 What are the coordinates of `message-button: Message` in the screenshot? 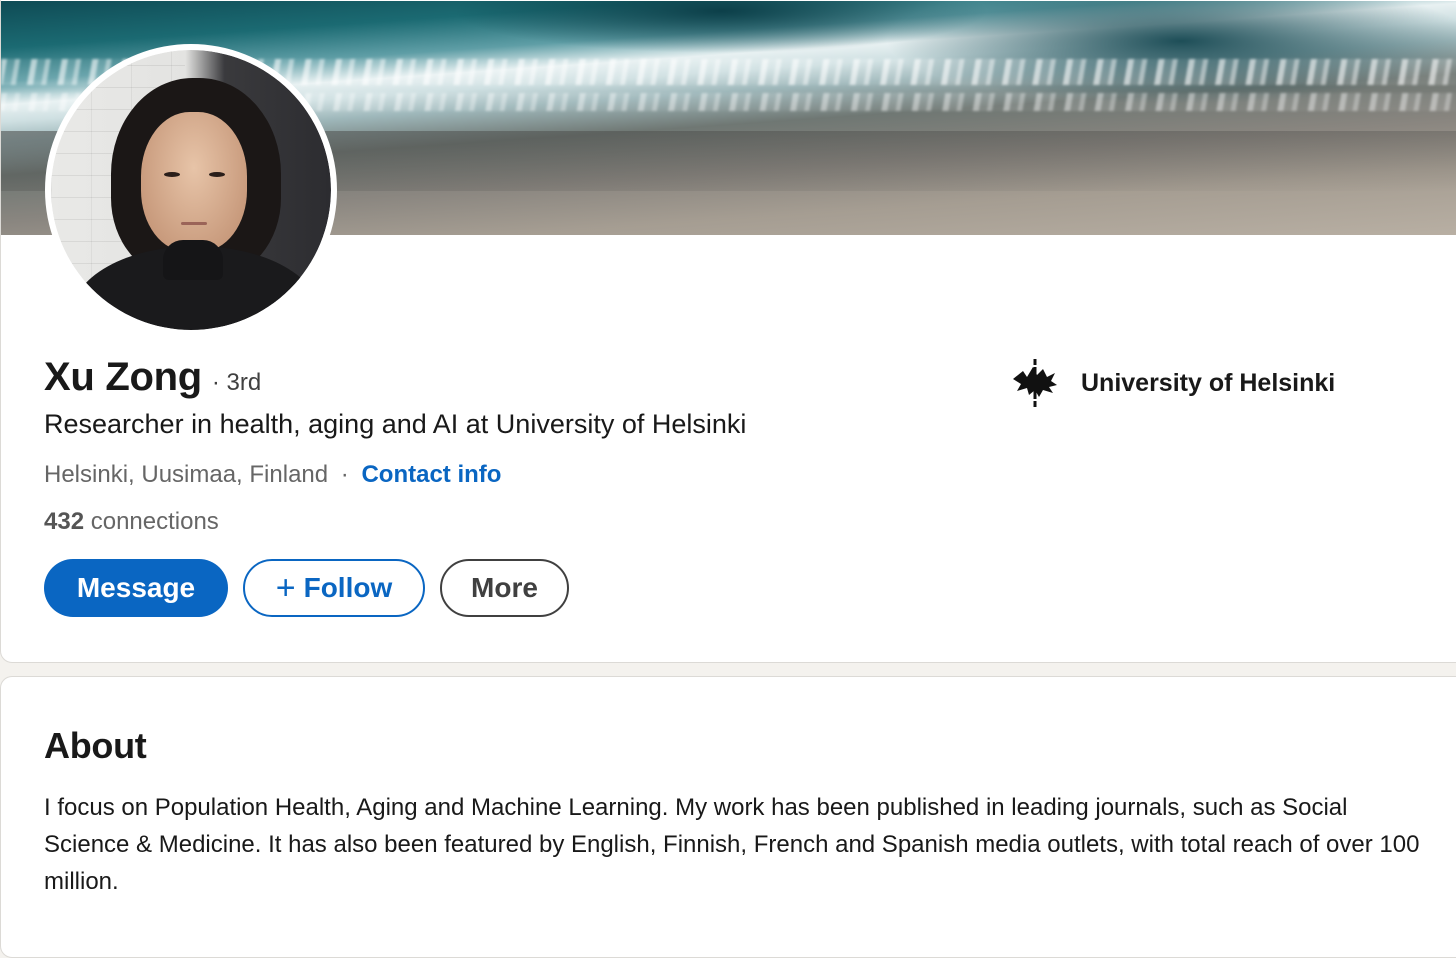 It's located at (136, 588).